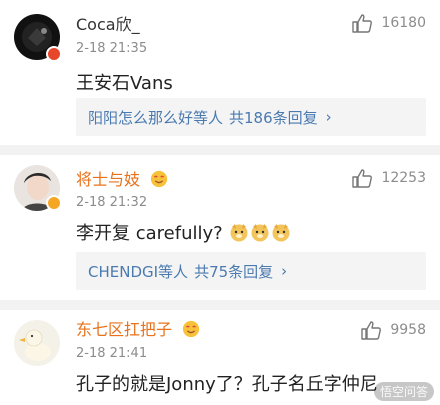  I want to click on timestamp: 2-18 21:35, so click(112, 48).